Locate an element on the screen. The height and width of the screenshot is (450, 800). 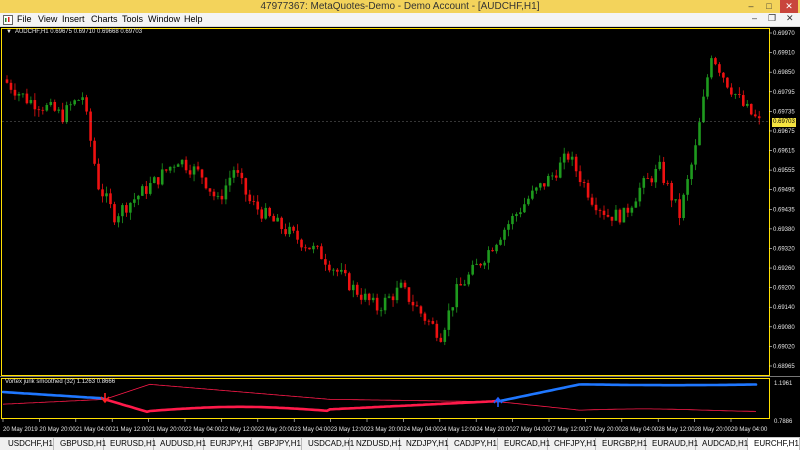
tab-gbpjpy: GBPJPY,H1 is located at coordinates (277, 444).